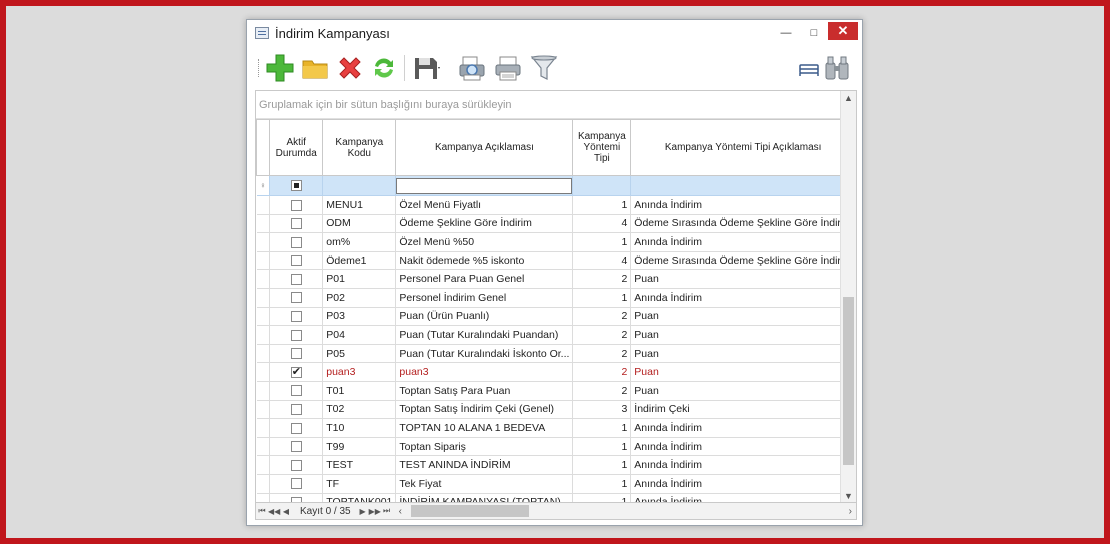 Image resolution: width=1110 pixels, height=544 pixels. I want to click on cell-code: Ödeme1, so click(359, 260).